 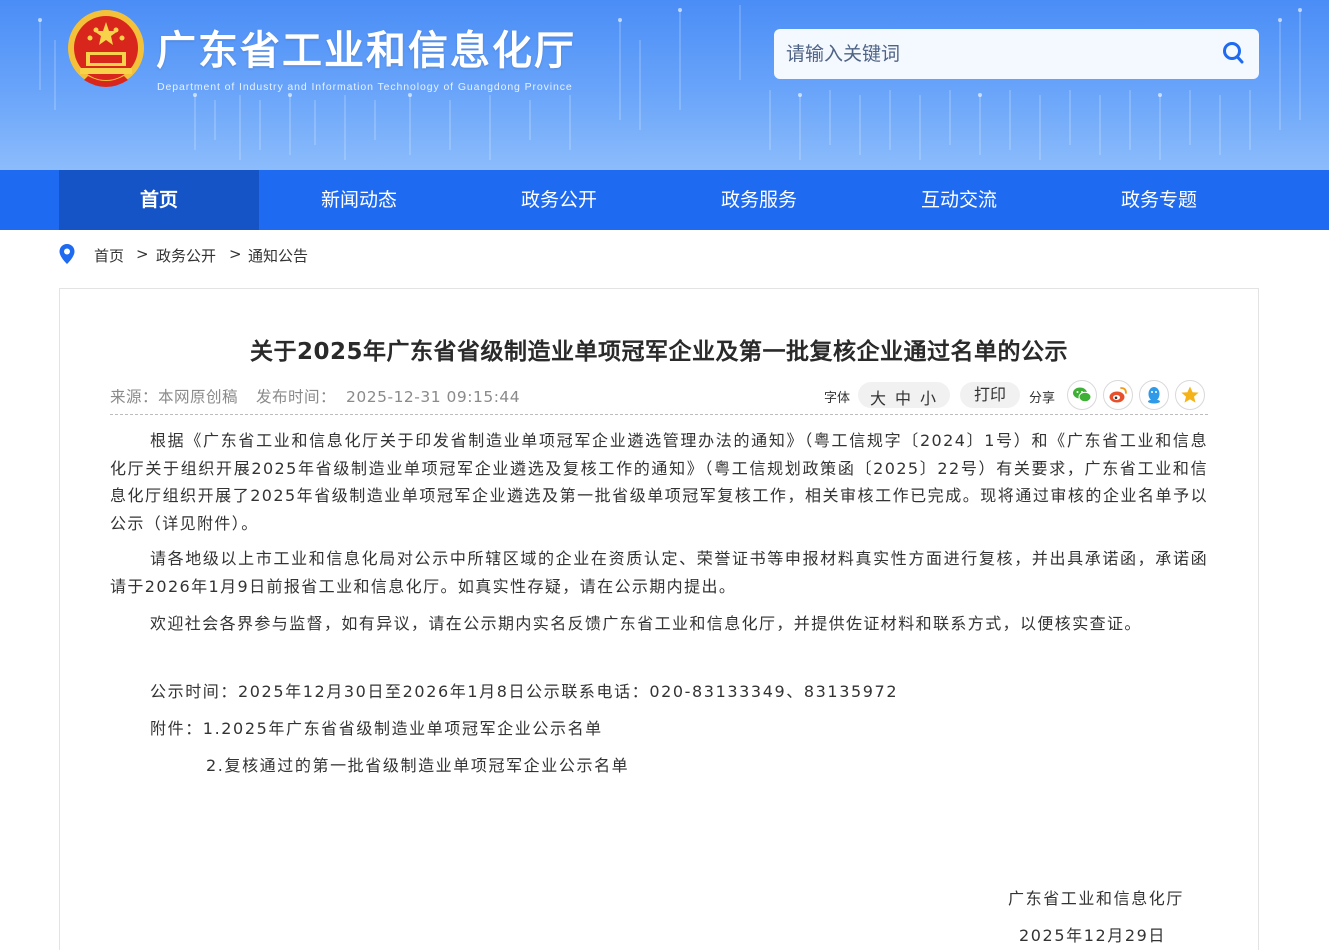 What do you see at coordinates (417, 764) in the screenshot?
I see `attachment-link-2: 2.复核通过的第一批省级制造业单项冠军企业公示名单` at bounding box center [417, 764].